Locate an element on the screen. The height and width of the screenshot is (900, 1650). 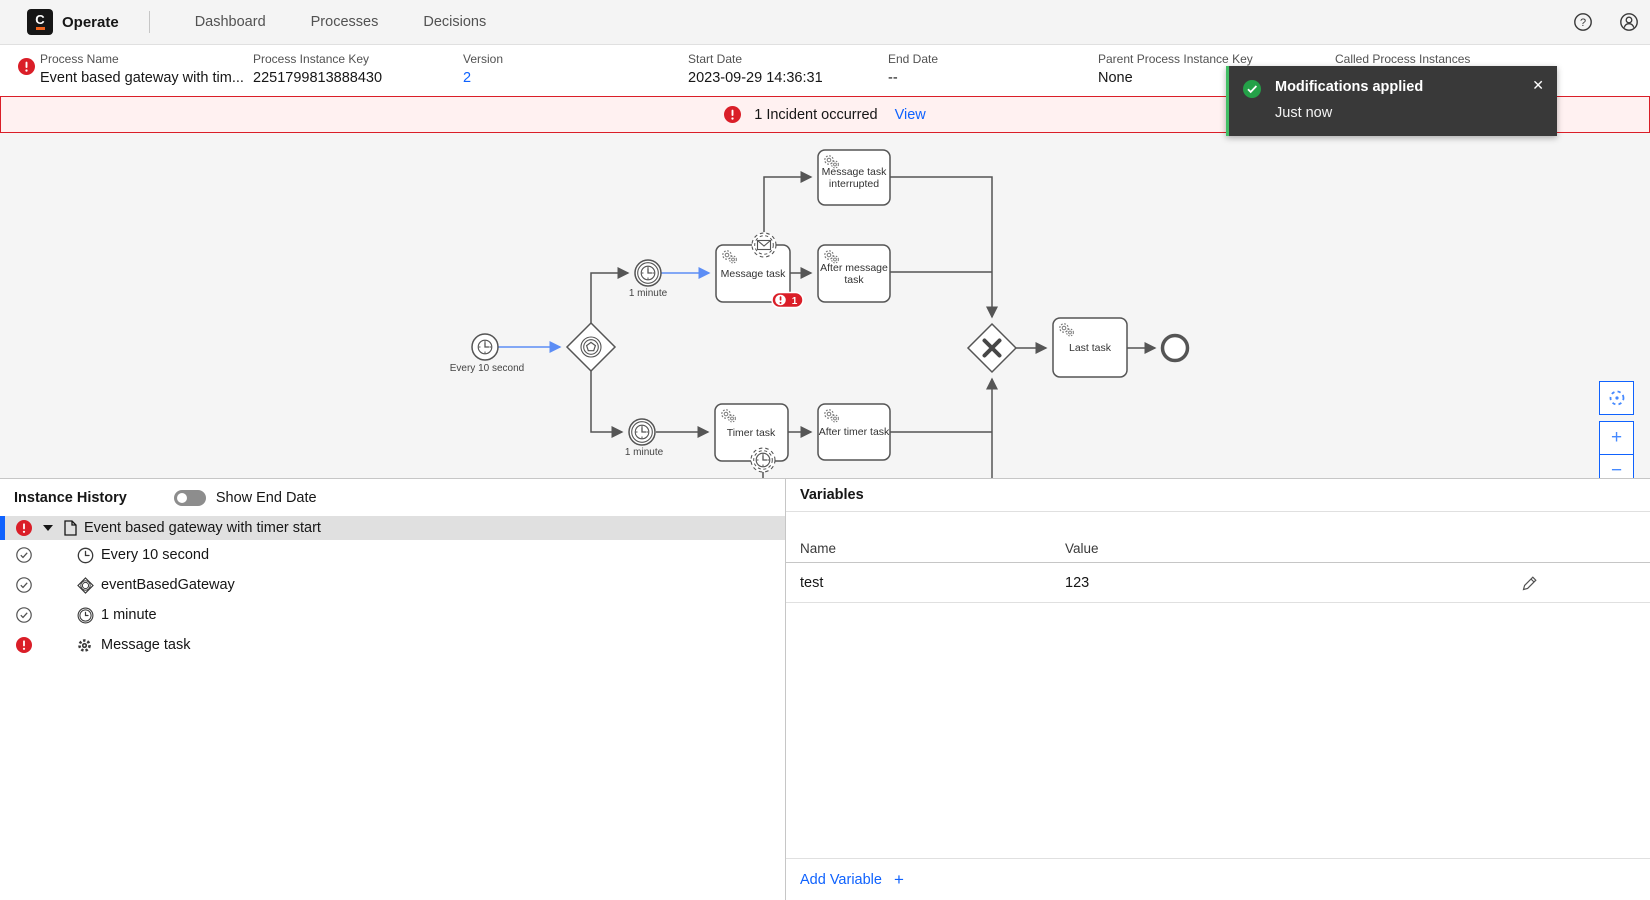
toast-body: Modifications applied Just now is located at coordinates (1349, 100).